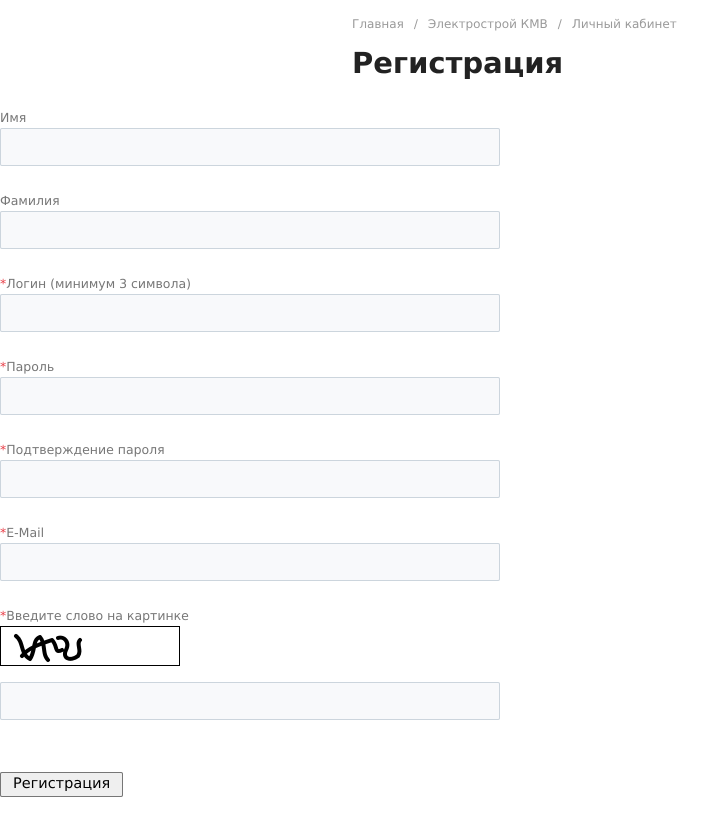 This screenshot has height=815, width=726. I want to click on breadcrumb-link: Электрострой КМВ, so click(488, 24).